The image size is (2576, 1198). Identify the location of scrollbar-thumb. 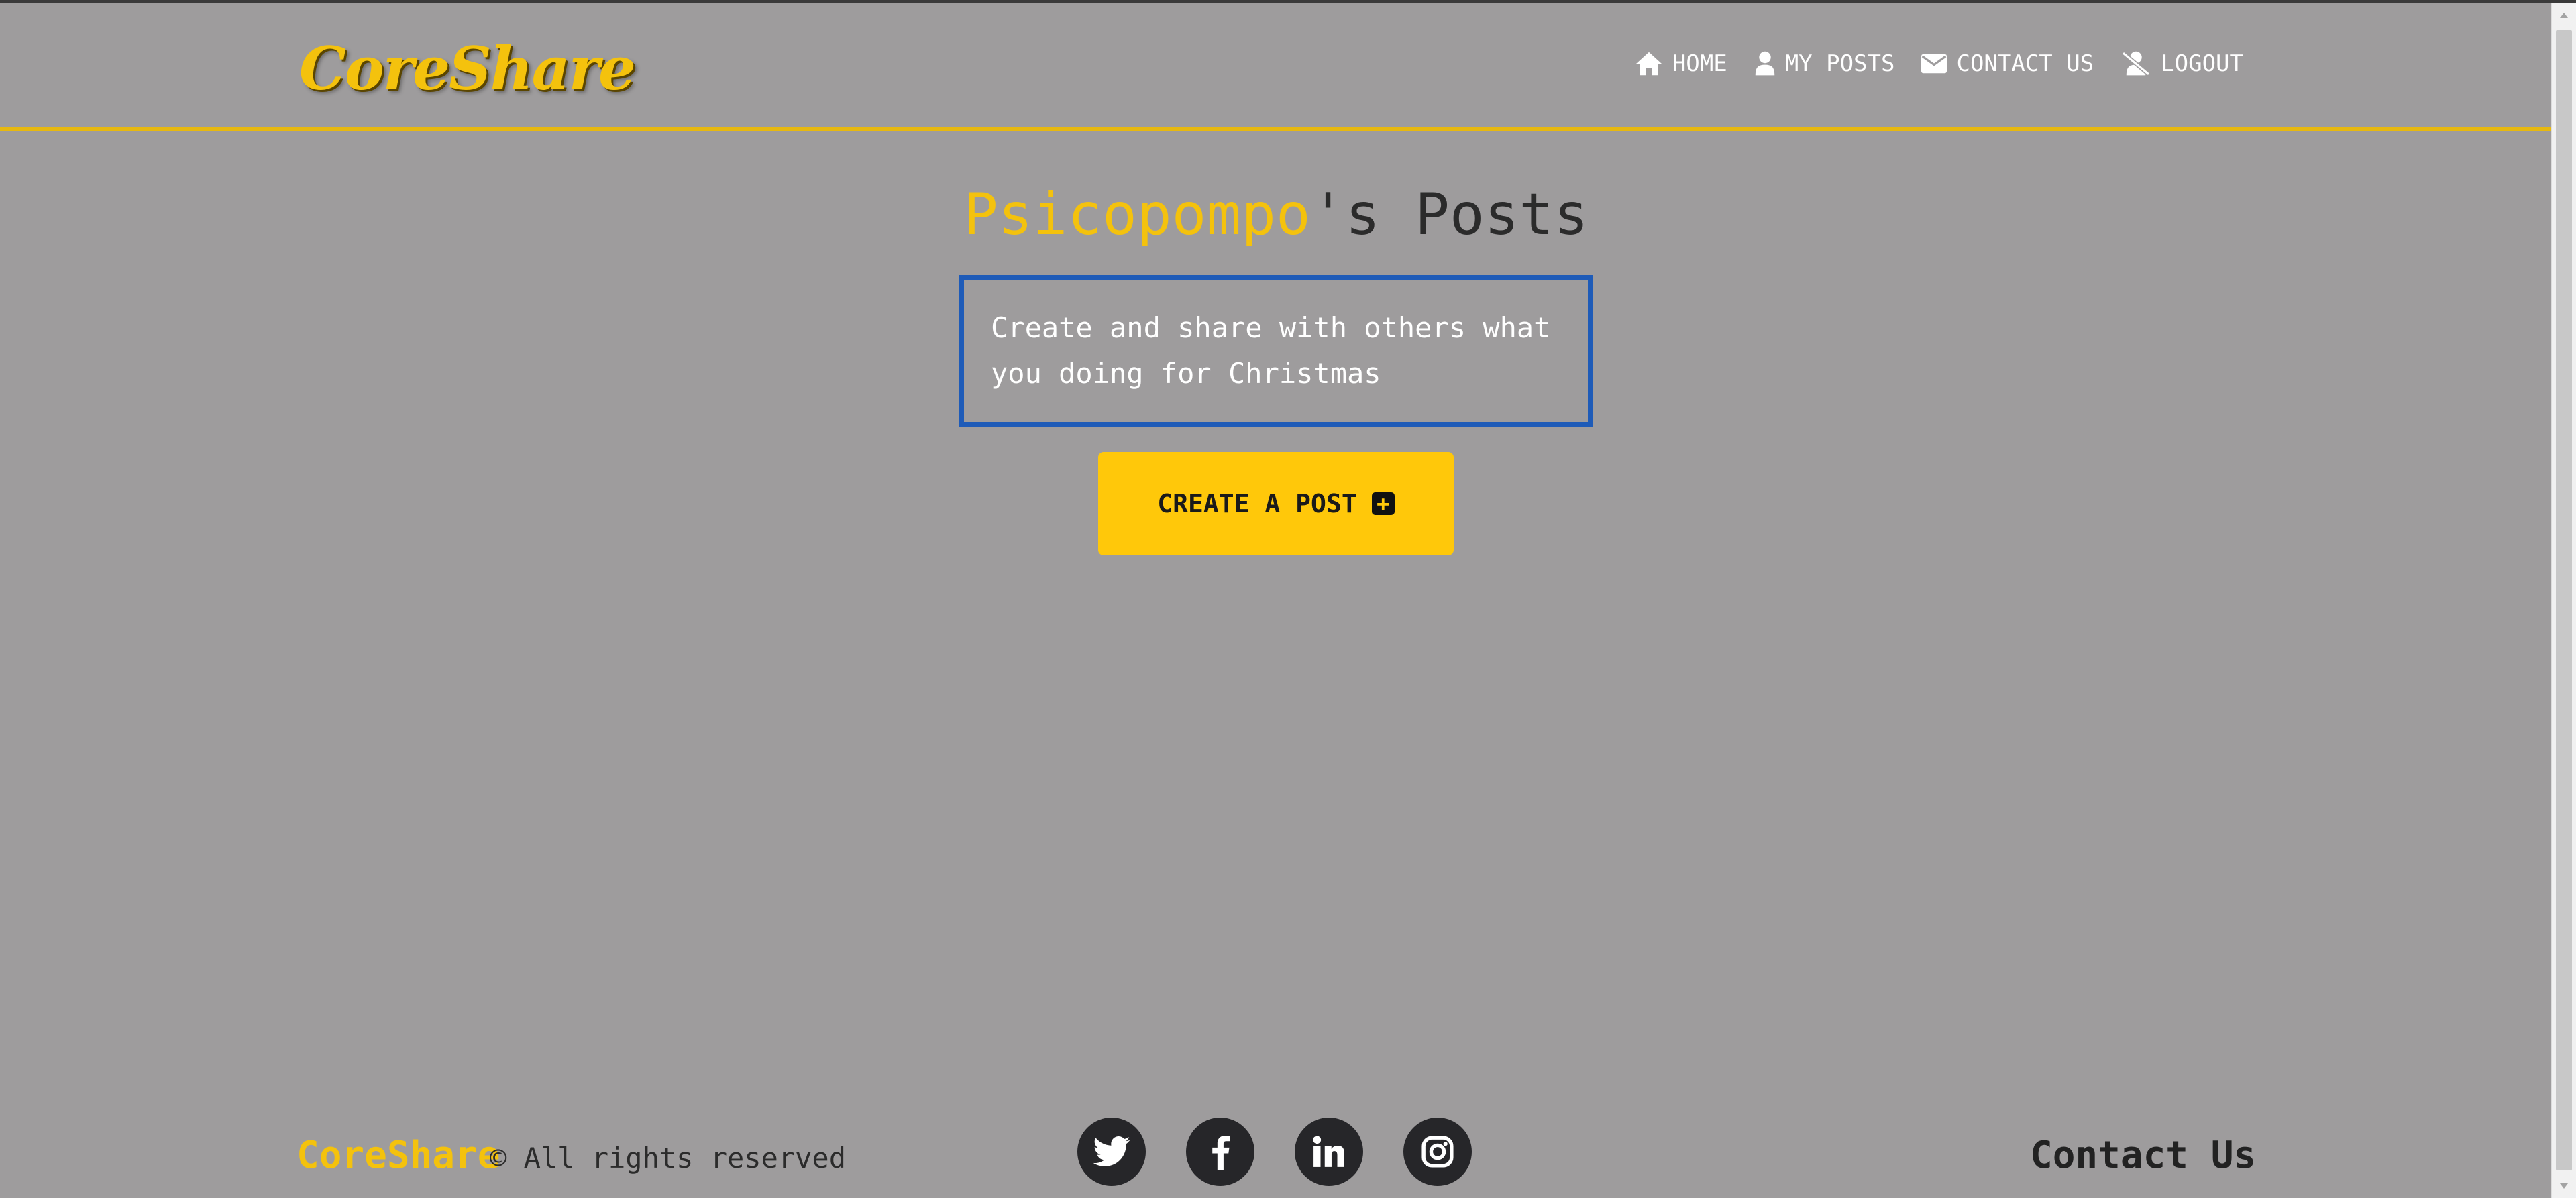
(2564, 600).